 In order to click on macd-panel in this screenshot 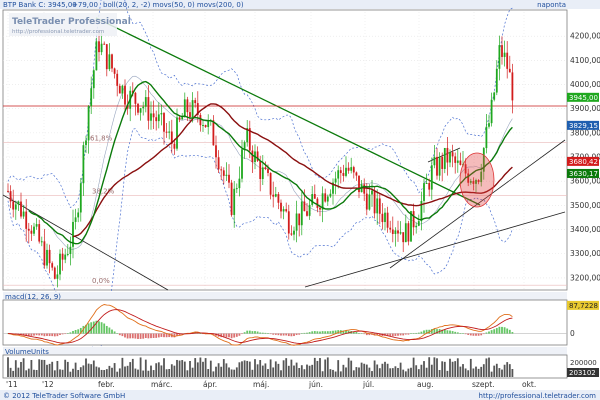, I will do `click(285, 322)`.